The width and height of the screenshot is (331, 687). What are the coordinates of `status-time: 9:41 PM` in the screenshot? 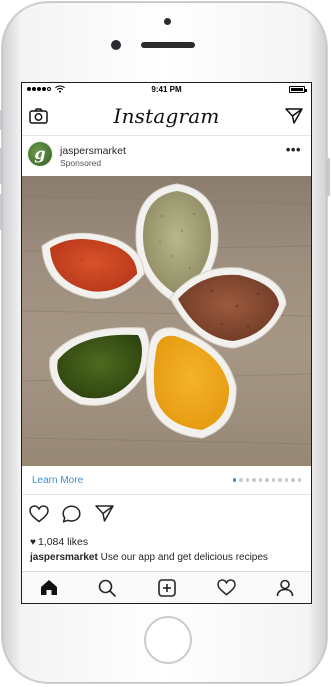 It's located at (166, 89).